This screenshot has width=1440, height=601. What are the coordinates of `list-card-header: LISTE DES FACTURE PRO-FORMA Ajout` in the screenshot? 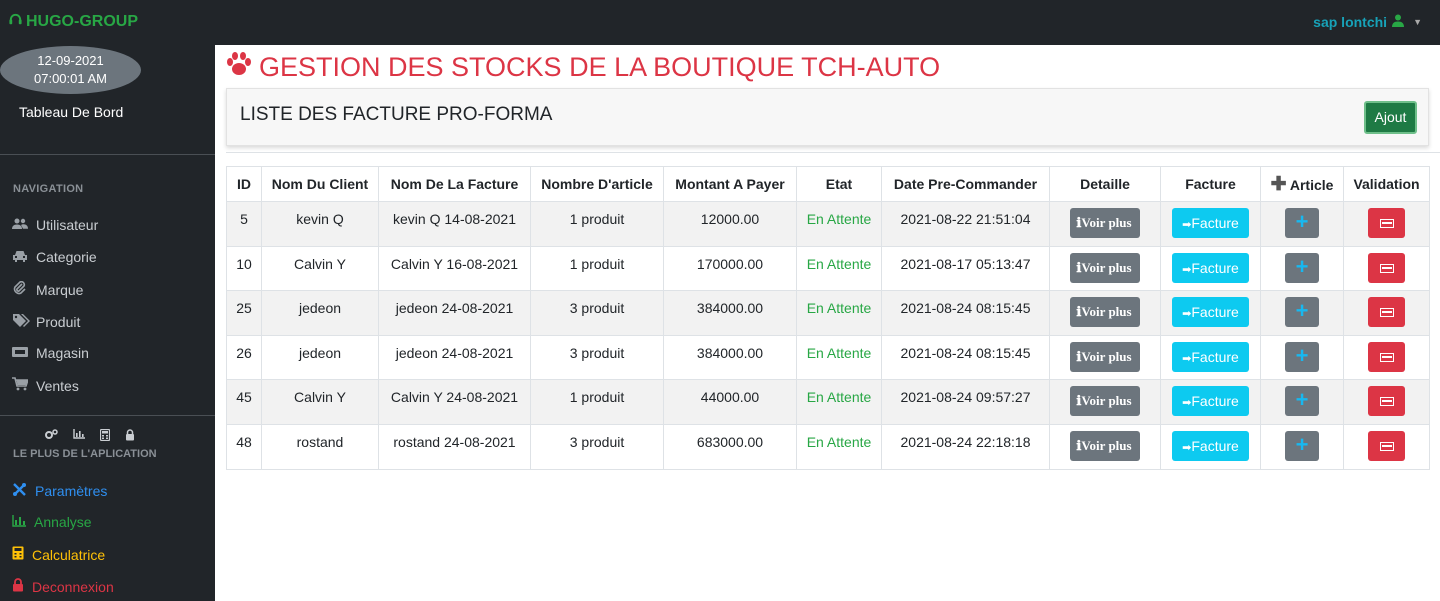 It's located at (827, 117).